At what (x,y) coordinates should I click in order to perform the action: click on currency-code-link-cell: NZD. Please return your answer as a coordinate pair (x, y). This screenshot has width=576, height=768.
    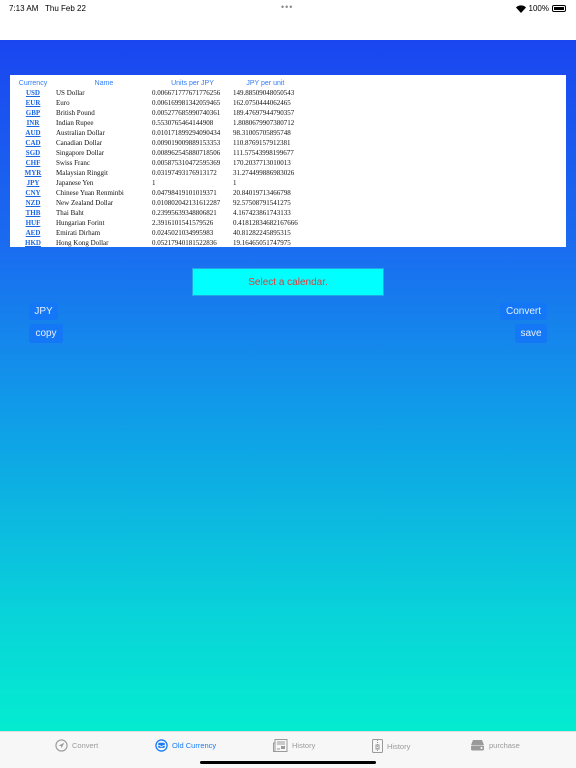
    Looking at the image, I should click on (33, 203).